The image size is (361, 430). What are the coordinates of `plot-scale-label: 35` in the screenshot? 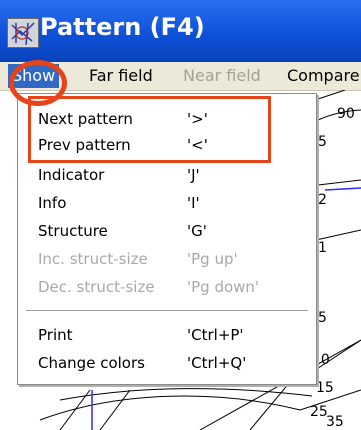 It's located at (335, 422).